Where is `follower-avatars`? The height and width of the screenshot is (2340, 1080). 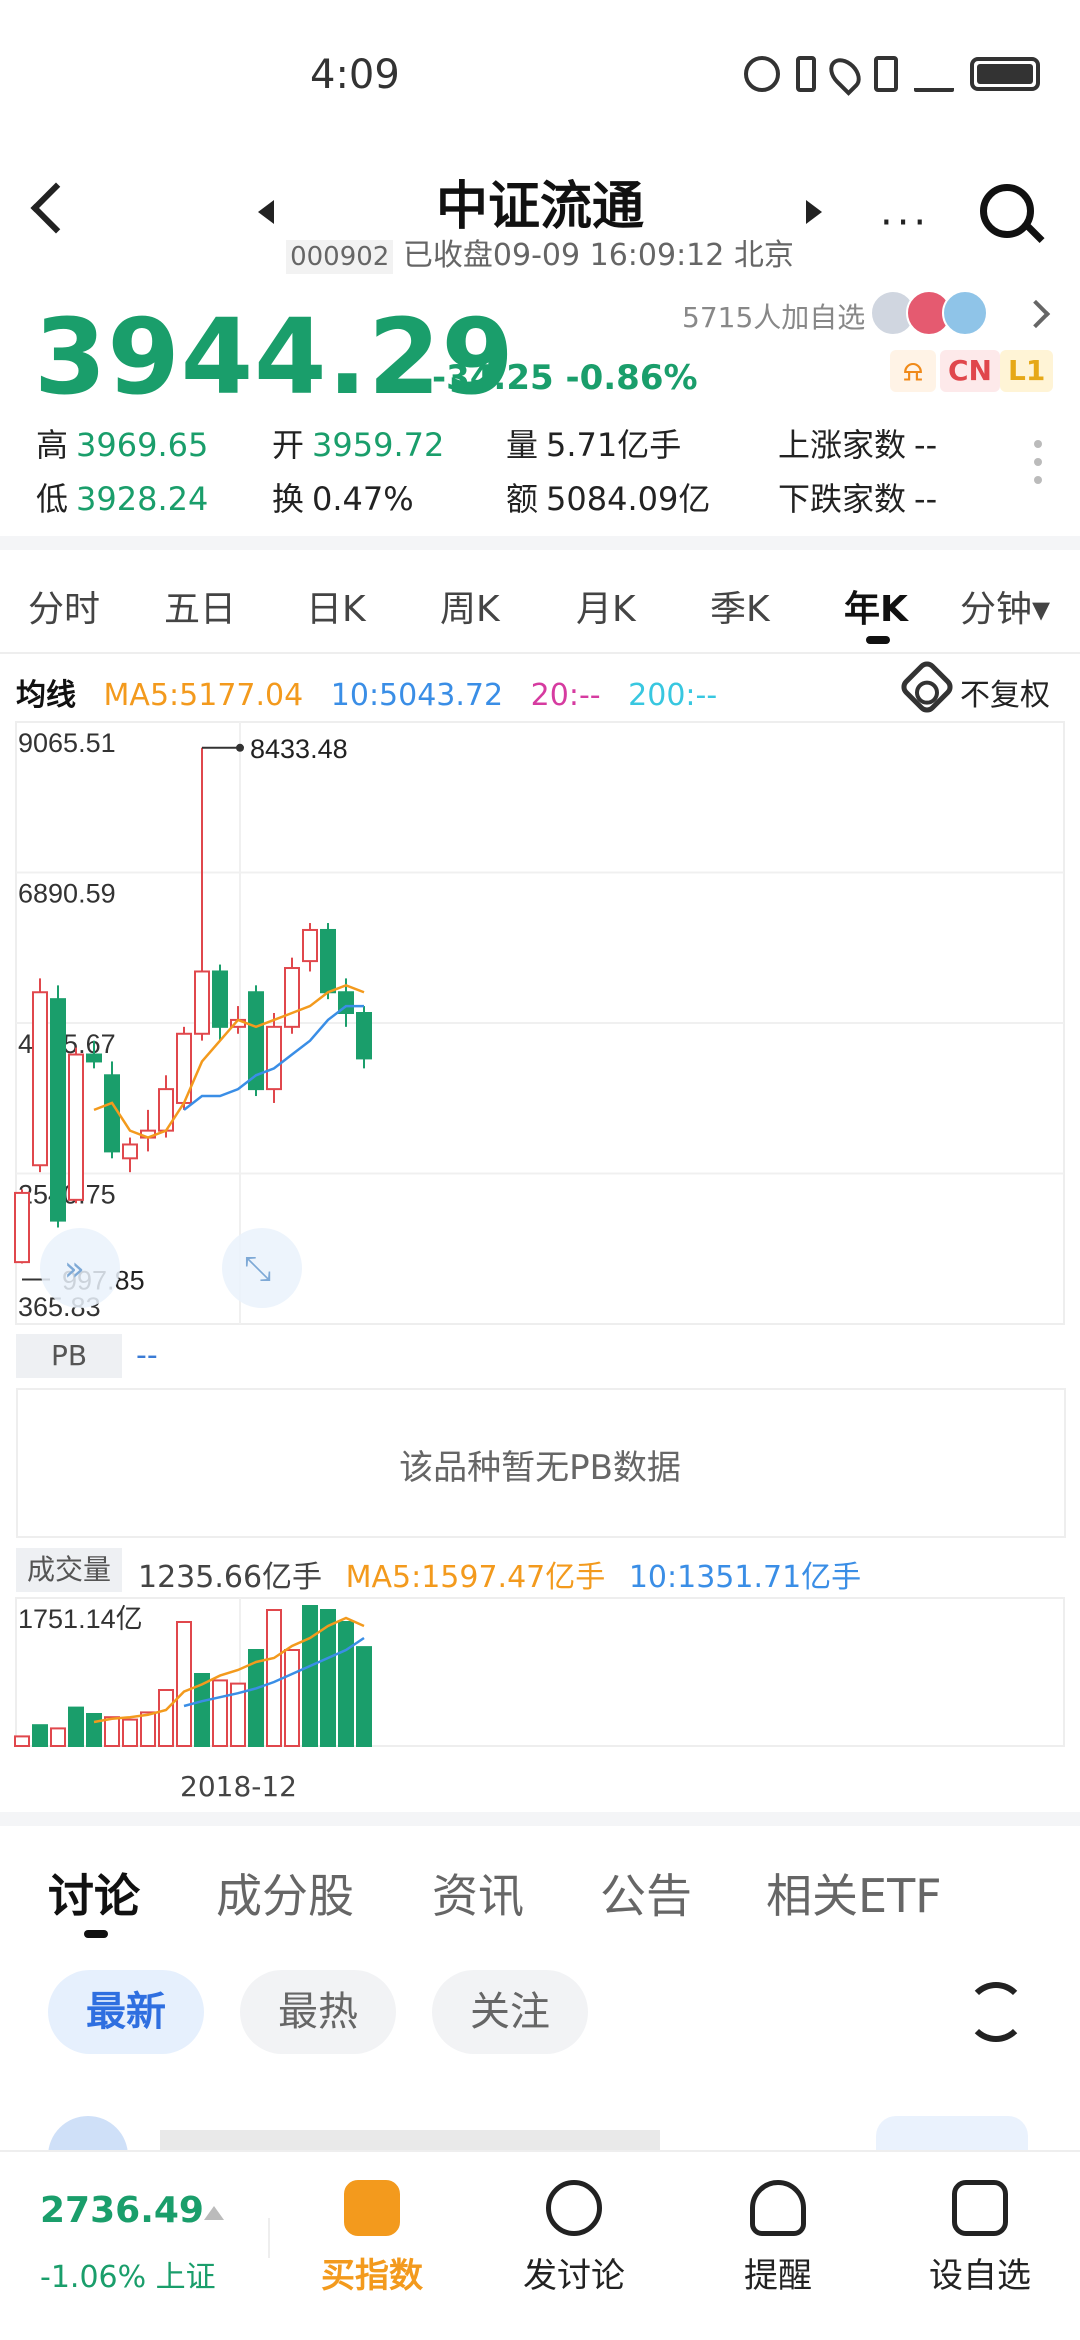 follower-avatars is located at coordinates (929, 313).